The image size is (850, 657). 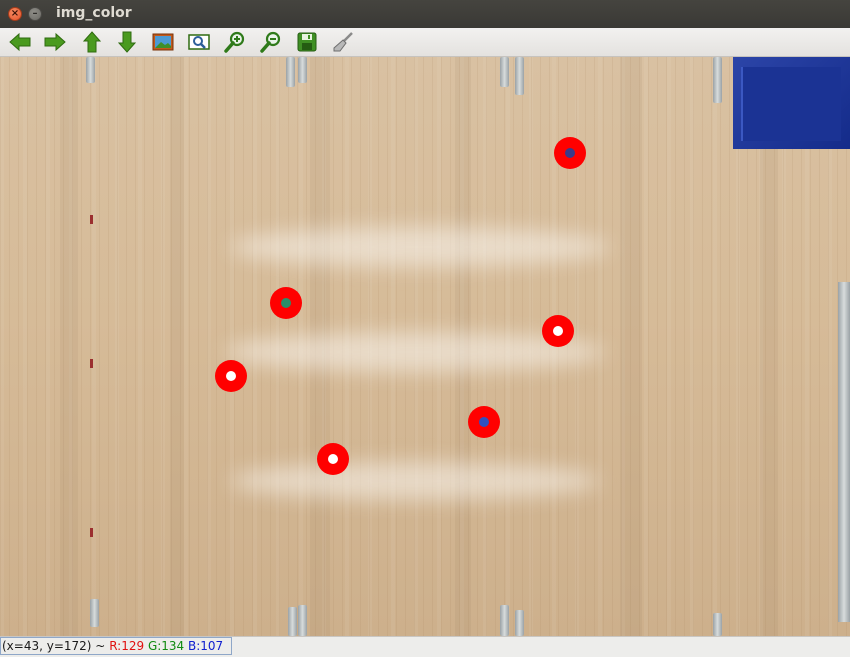 I want to click on pixel-readout: (x=43, y=172) ~ R:129 G:134 B:107, so click(x=112, y=646).